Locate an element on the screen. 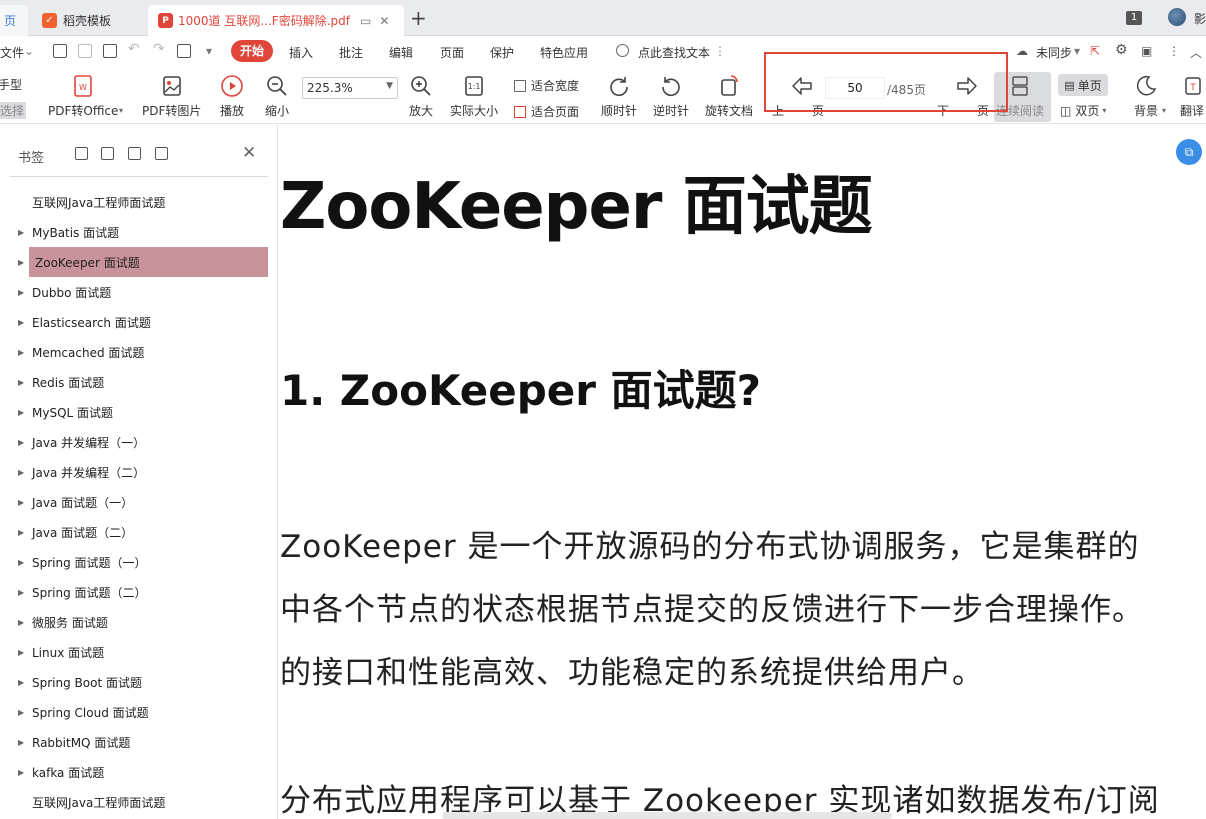 This screenshot has width=1206, height=819. sidebar-item: ▶ Spring Boot 面试题 is located at coordinates (139, 682).